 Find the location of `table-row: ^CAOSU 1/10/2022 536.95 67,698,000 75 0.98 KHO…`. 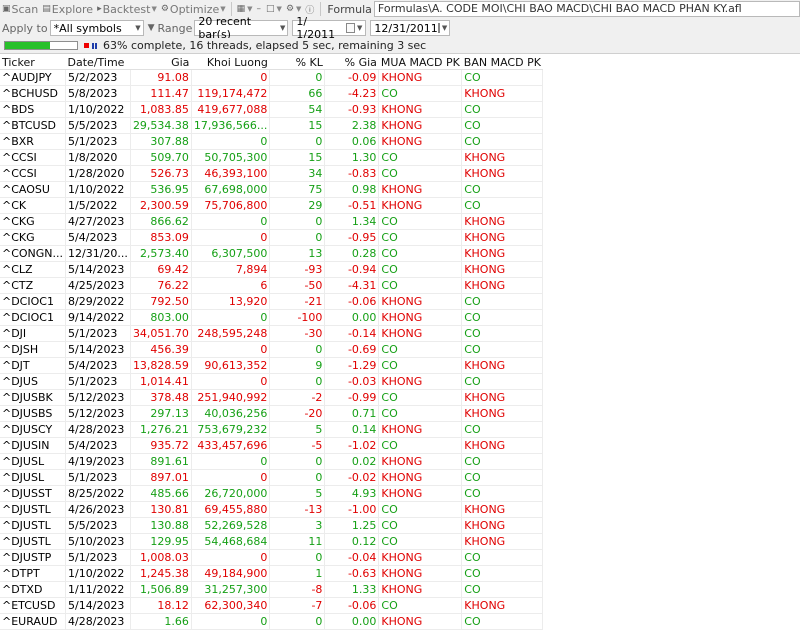

table-row: ^CAOSU 1/10/2022 536.95 67,698,000 75 0.98 KHO… is located at coordinates (272, 189).